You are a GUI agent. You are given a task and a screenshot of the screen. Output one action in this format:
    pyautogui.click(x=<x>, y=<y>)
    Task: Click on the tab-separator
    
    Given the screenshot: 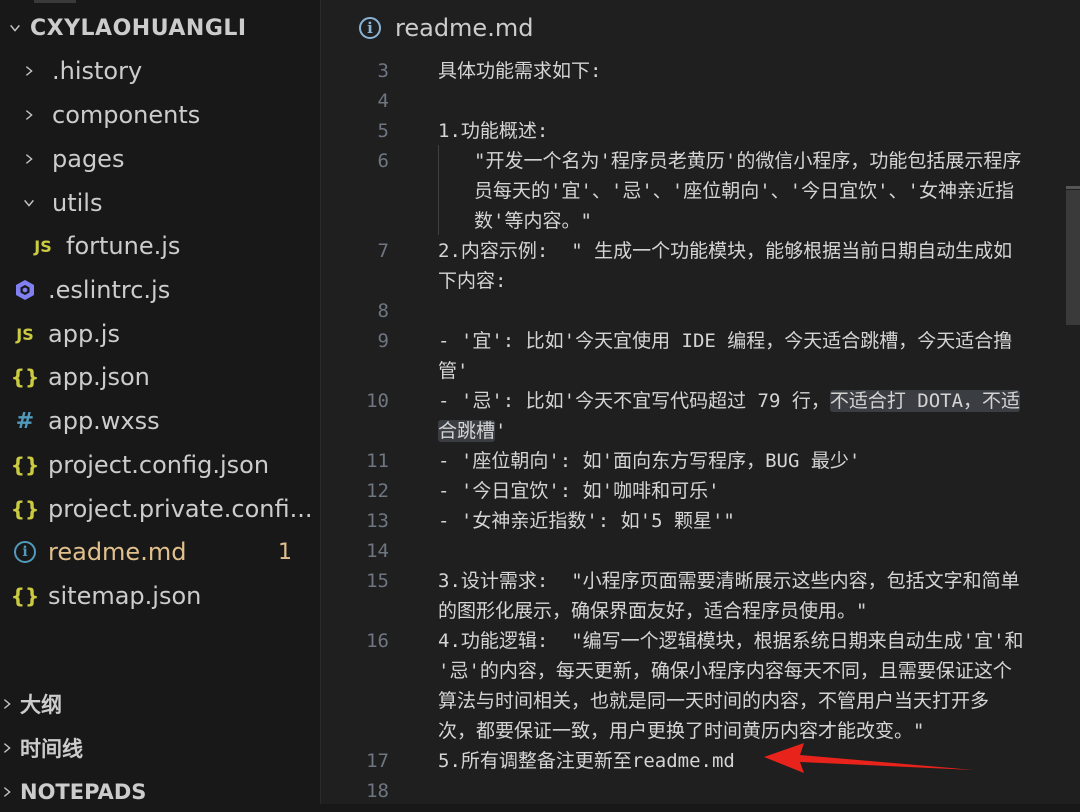 What is the action you would take?
    pyautogui.click(x=700, y=56)
    